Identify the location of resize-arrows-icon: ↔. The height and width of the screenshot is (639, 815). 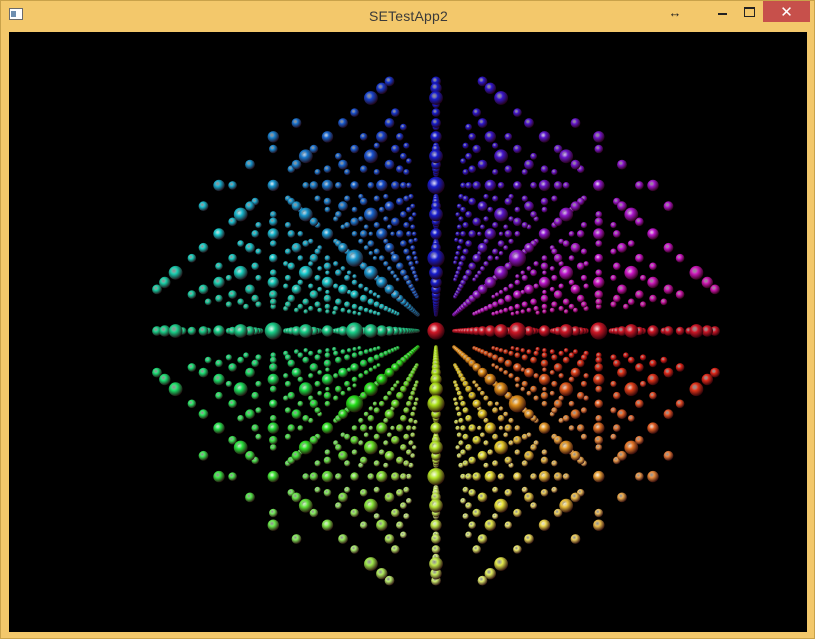
(675, 13).